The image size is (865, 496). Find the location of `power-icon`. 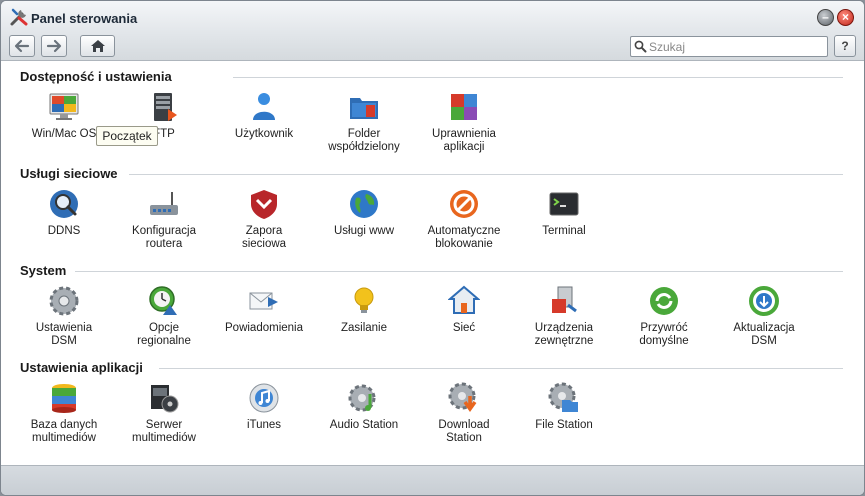

power-icon is located at coordinates (364, 300).